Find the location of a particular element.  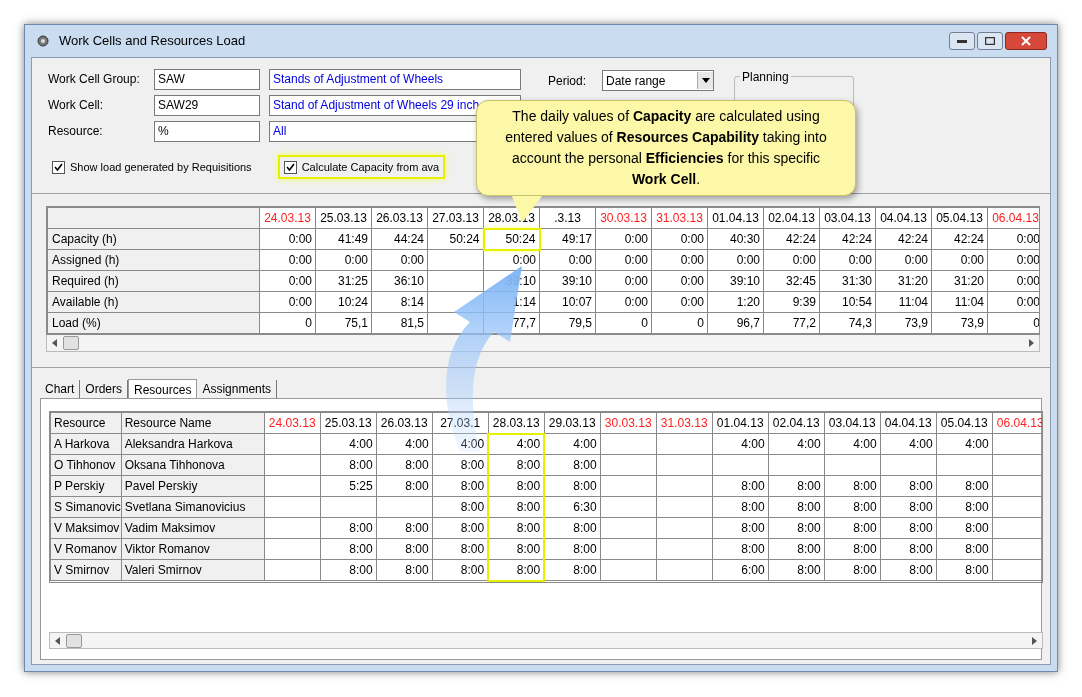

table-cell: 6:00 is located at coordinates (740, 570).